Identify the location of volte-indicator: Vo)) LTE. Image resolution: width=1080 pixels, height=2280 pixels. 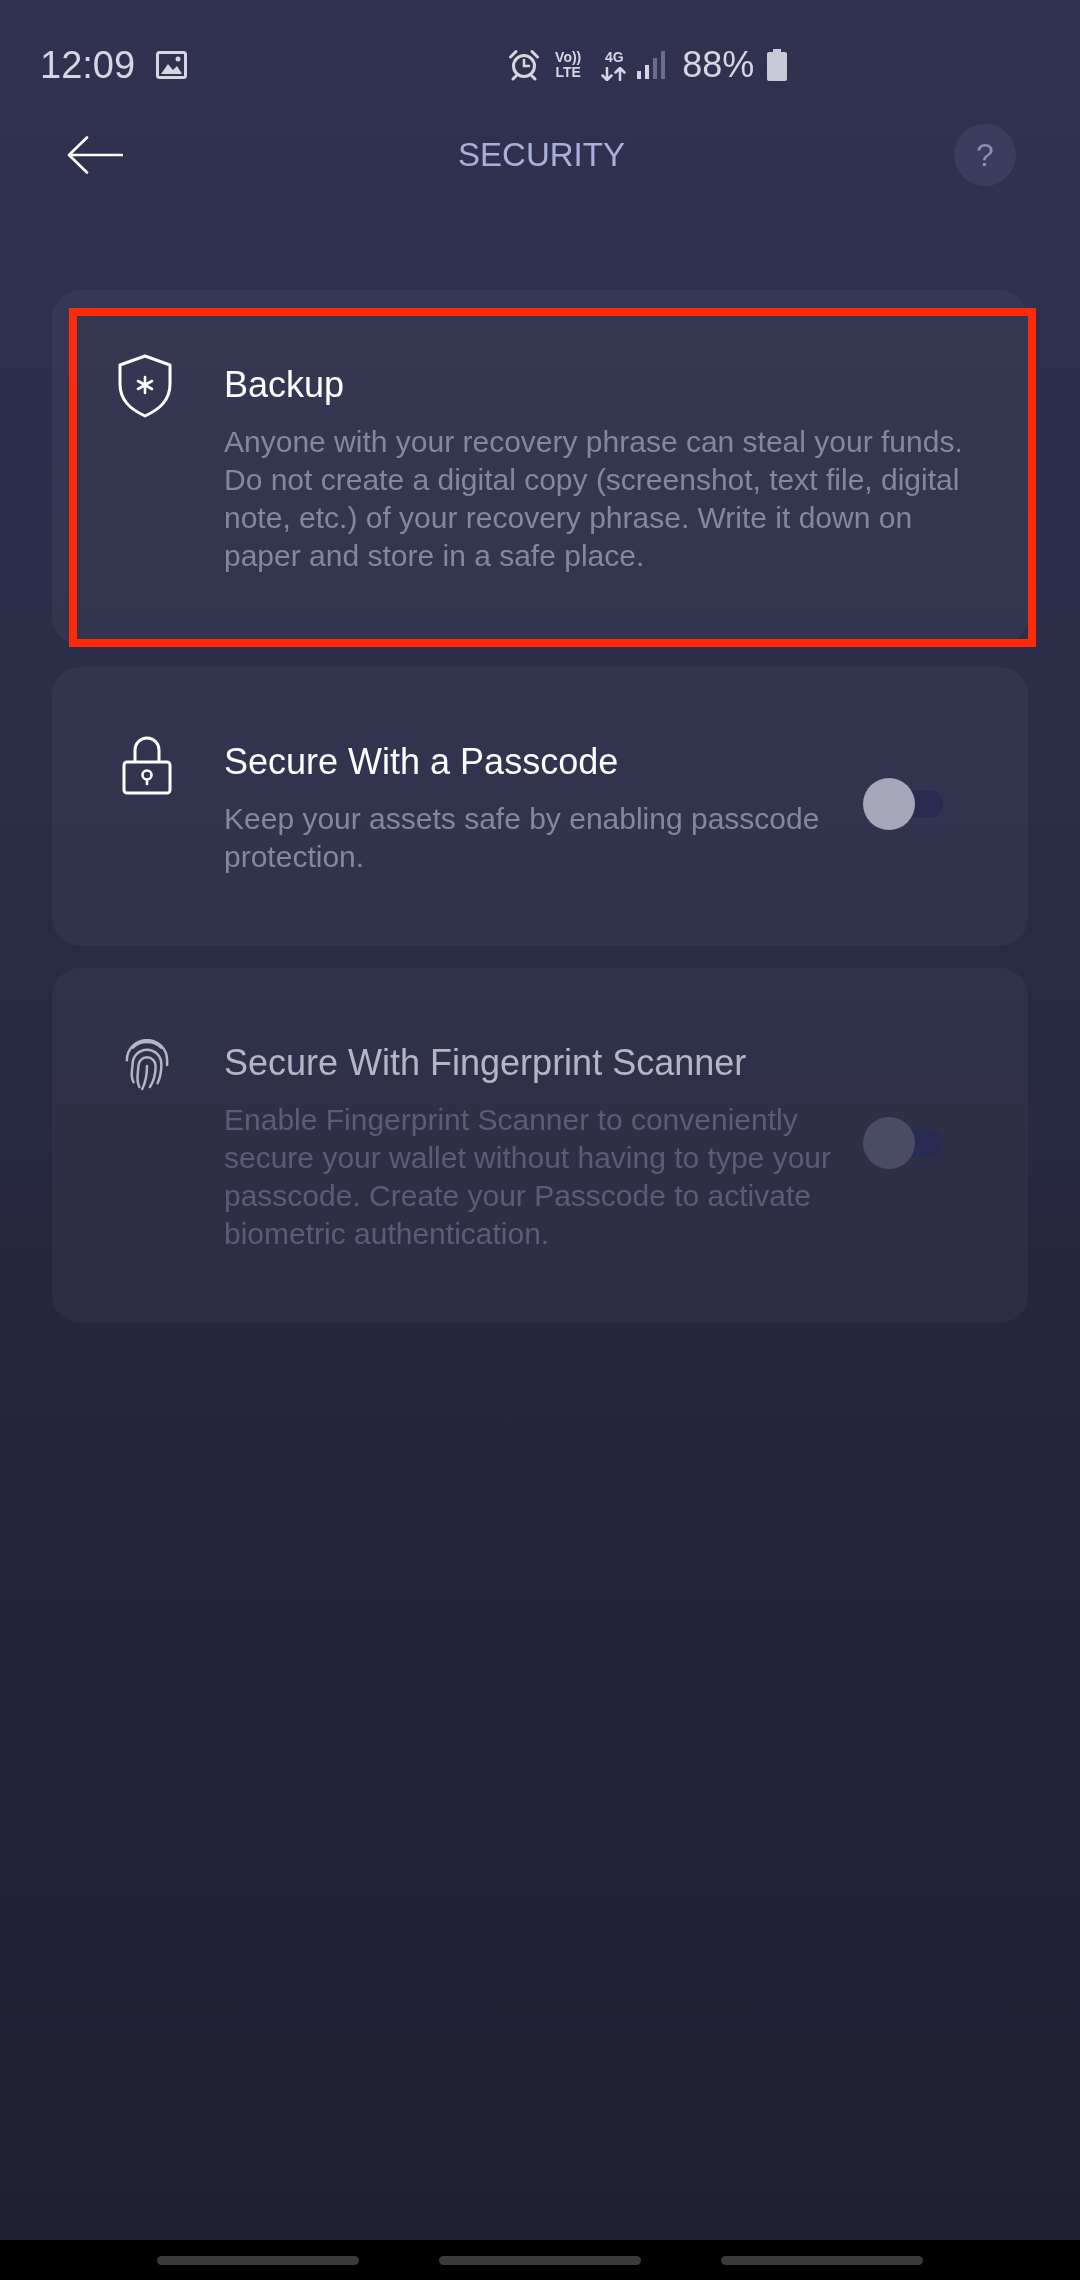
(568, 65).